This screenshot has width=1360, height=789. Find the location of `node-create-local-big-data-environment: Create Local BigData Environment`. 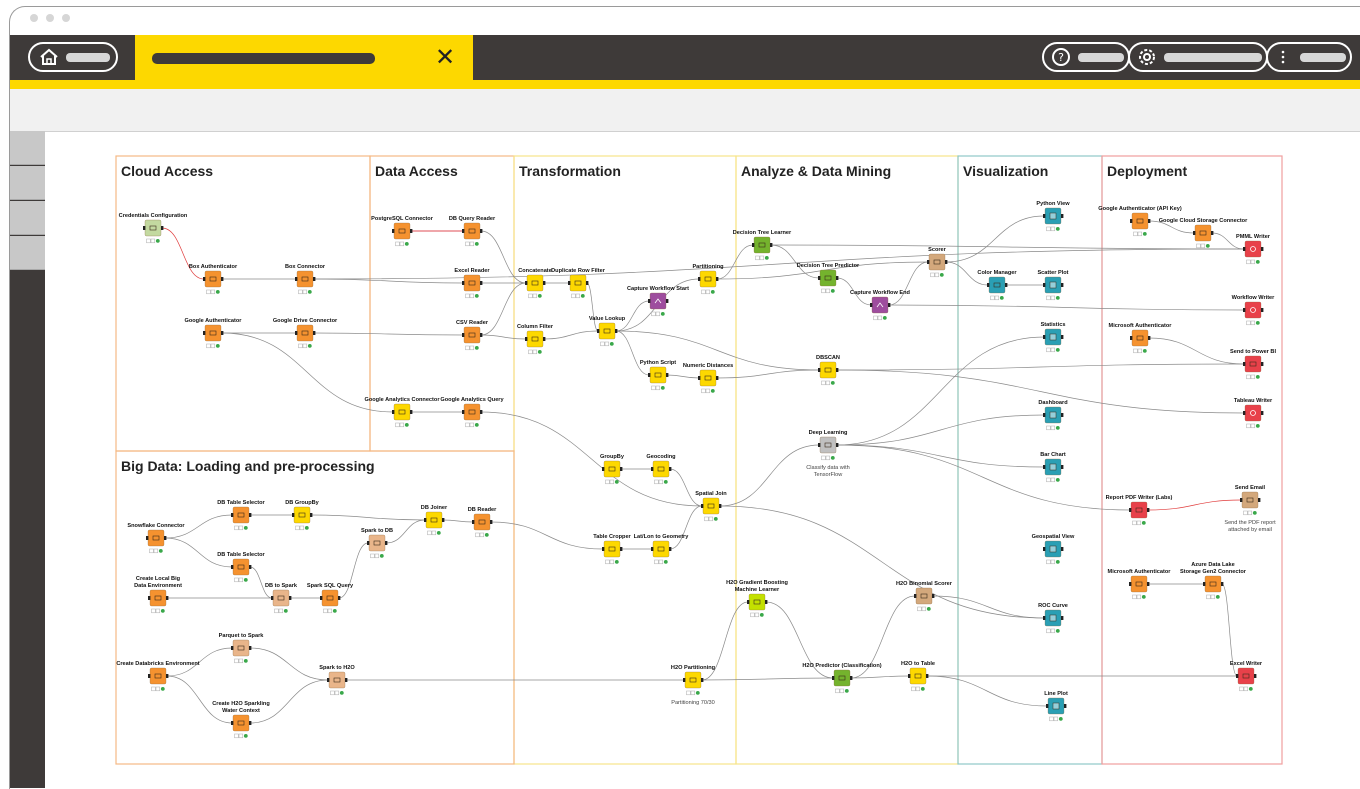

node-create-local-big-data-environment: Create Local BigData Environment is located at coordinates (158, 595).